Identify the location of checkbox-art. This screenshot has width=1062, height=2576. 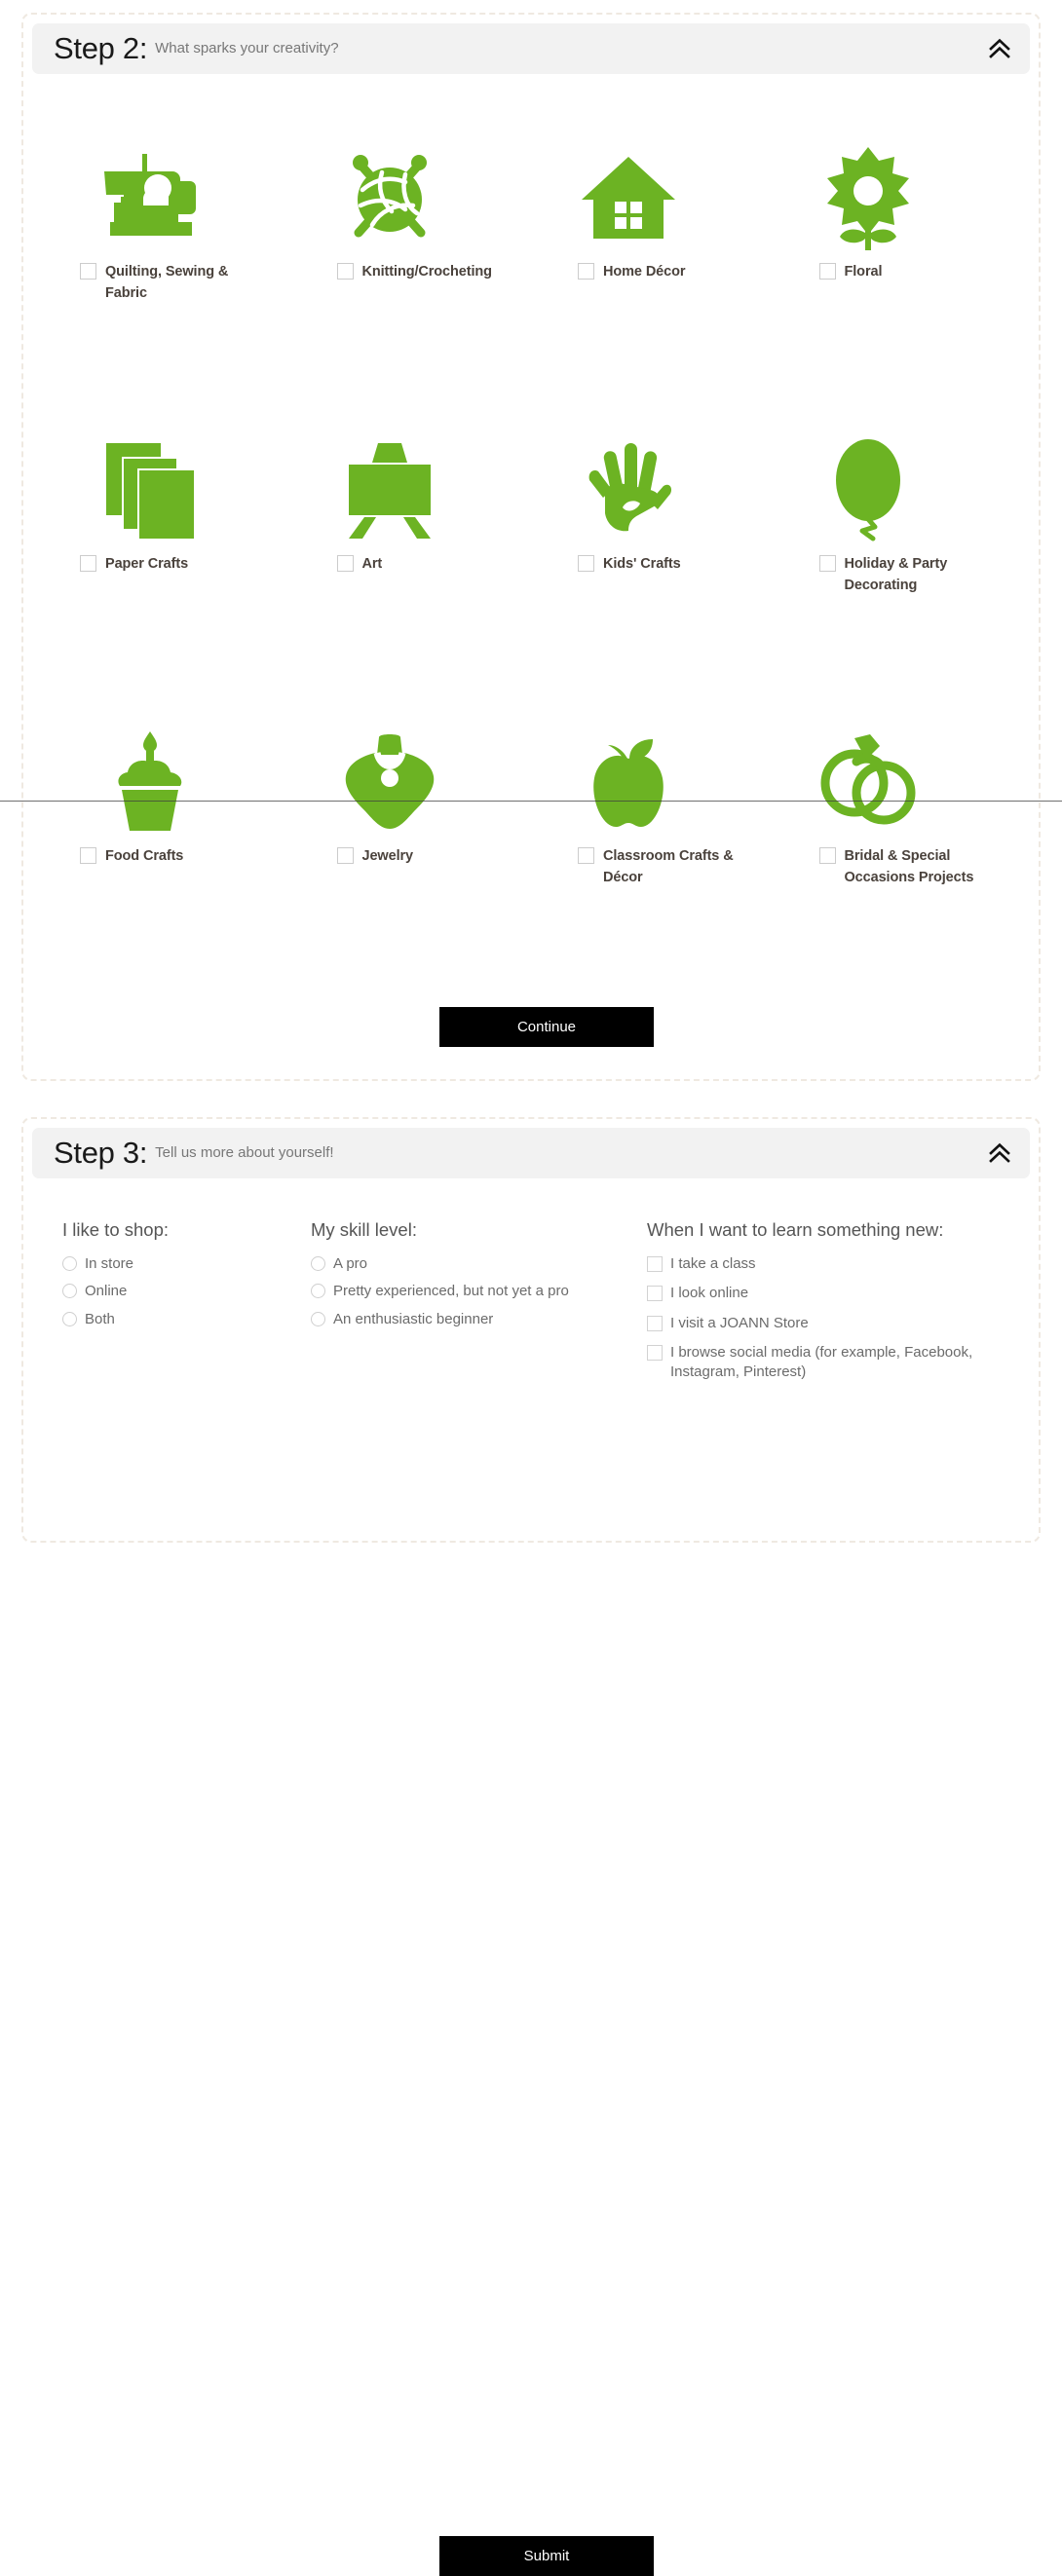
(345, 563).